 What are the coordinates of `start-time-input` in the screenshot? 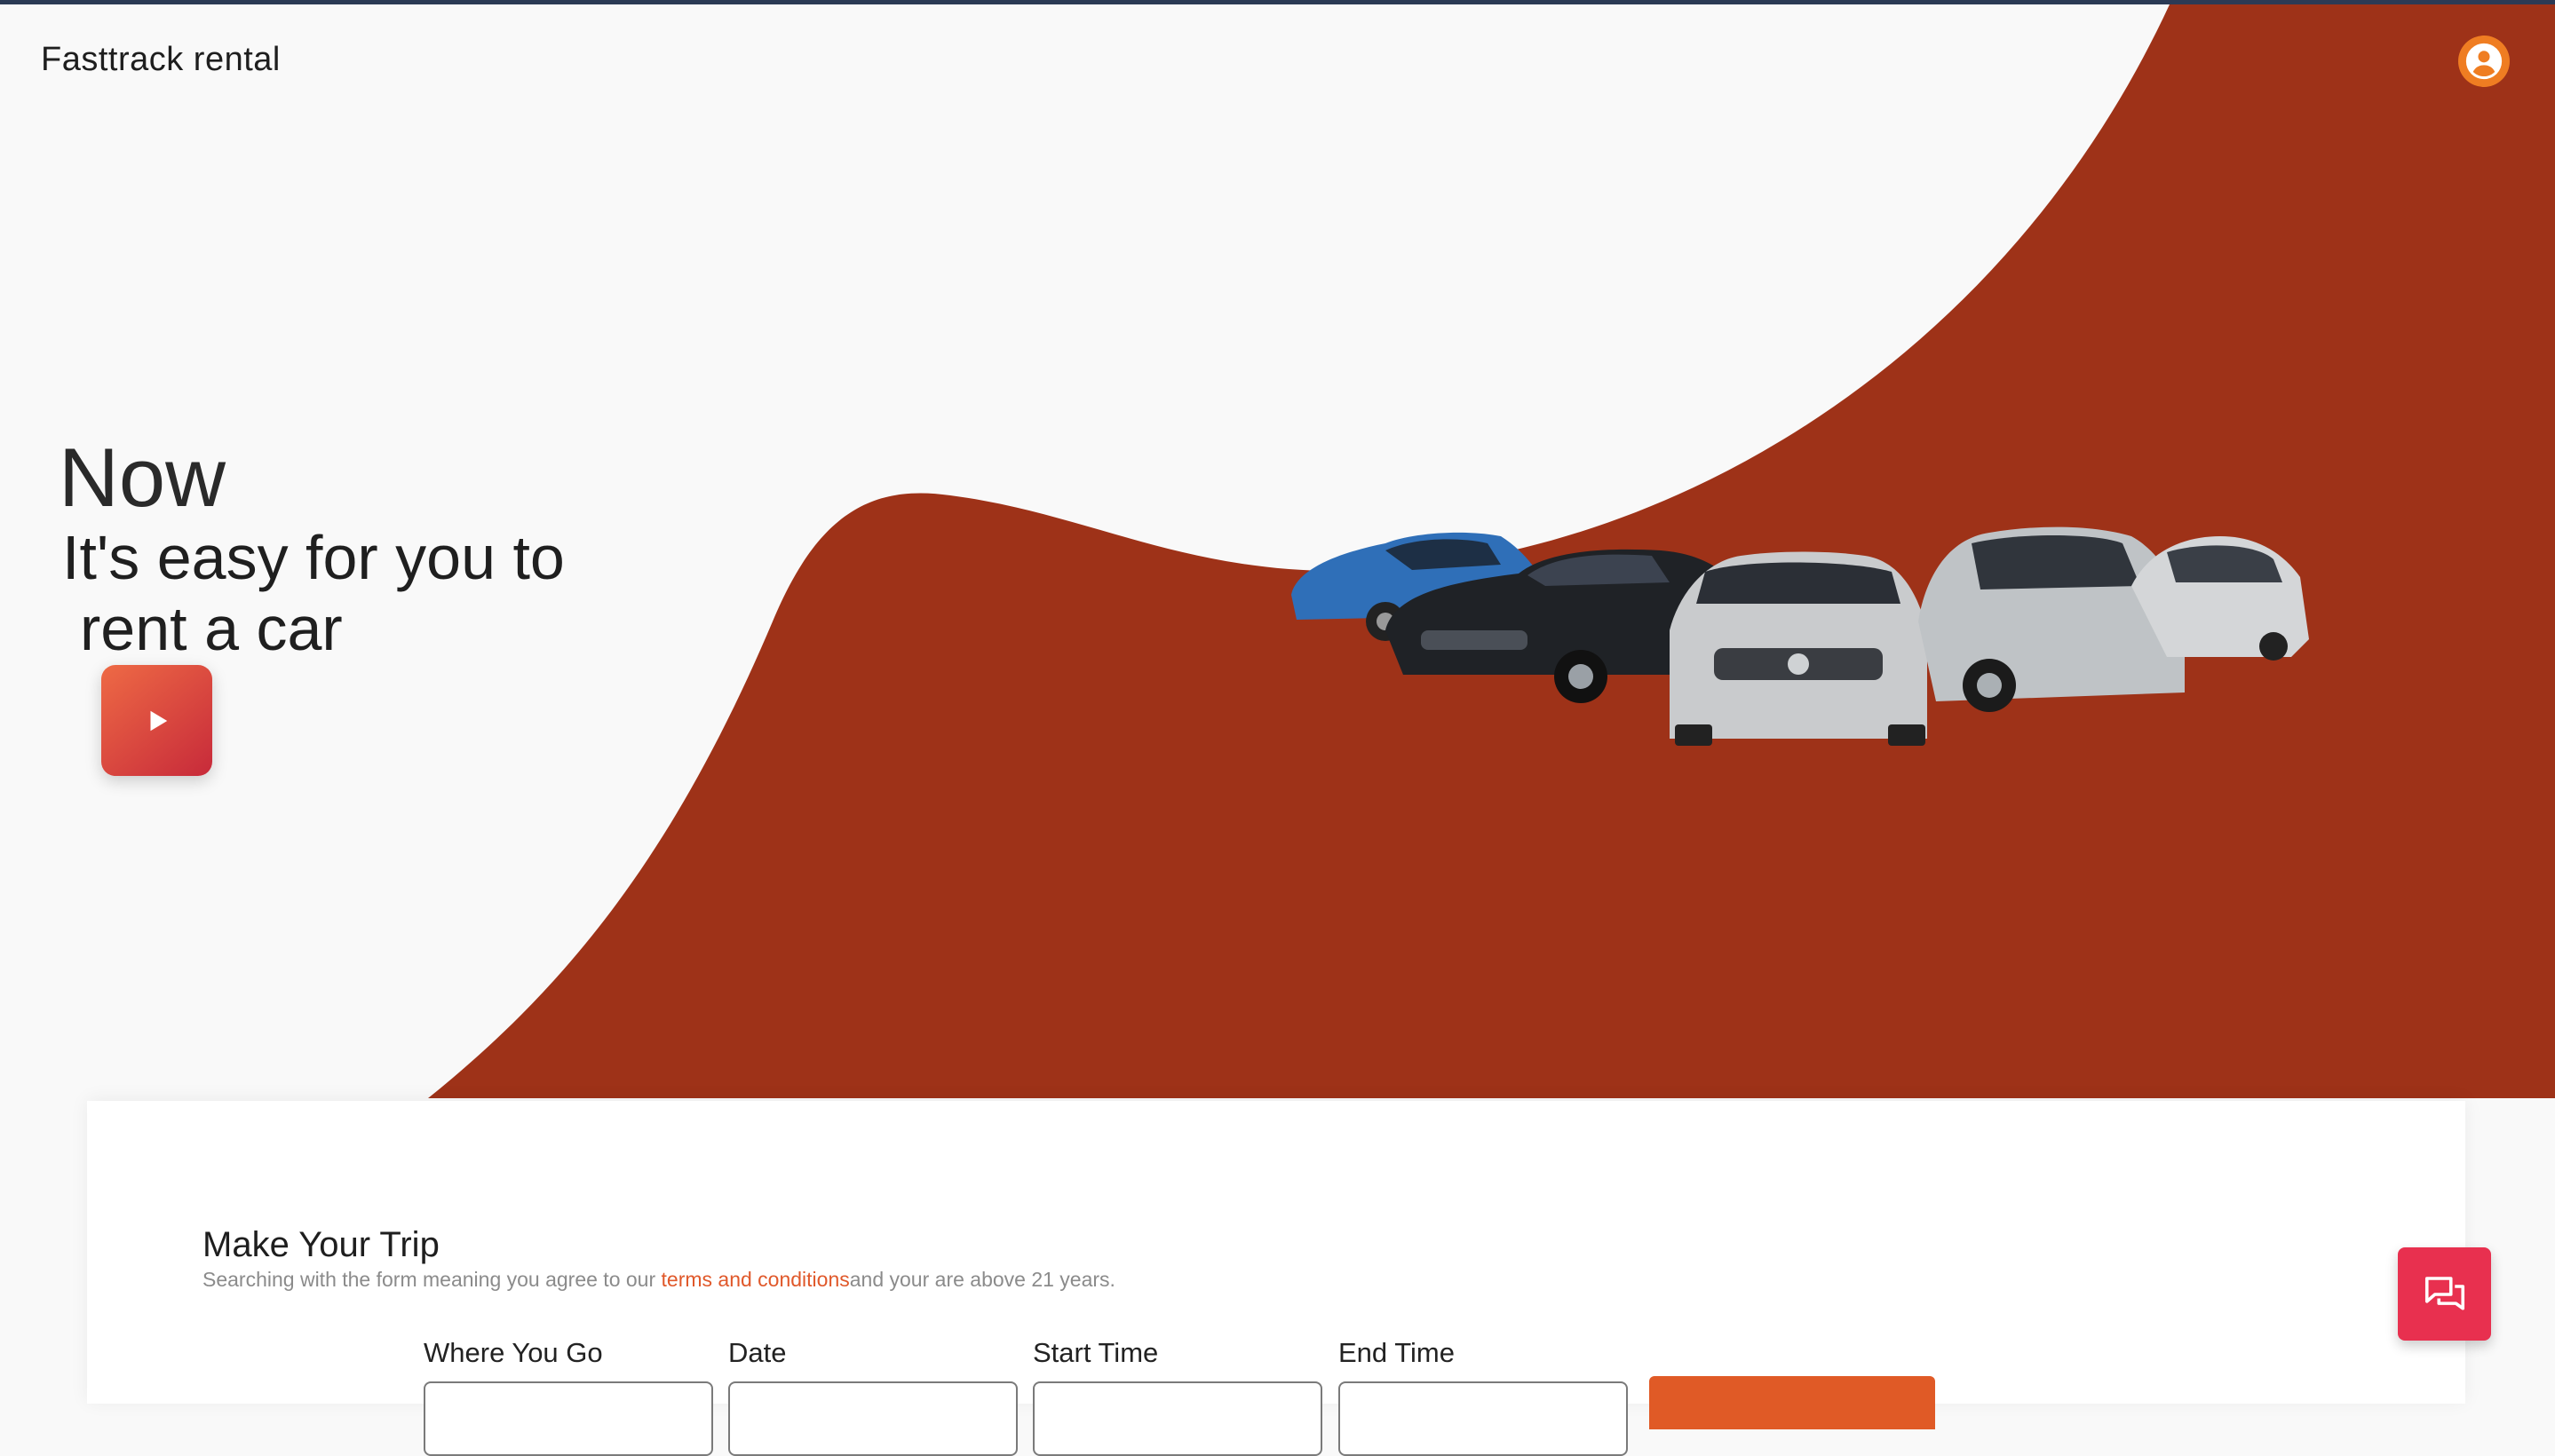 It's located at (1177, 1418).